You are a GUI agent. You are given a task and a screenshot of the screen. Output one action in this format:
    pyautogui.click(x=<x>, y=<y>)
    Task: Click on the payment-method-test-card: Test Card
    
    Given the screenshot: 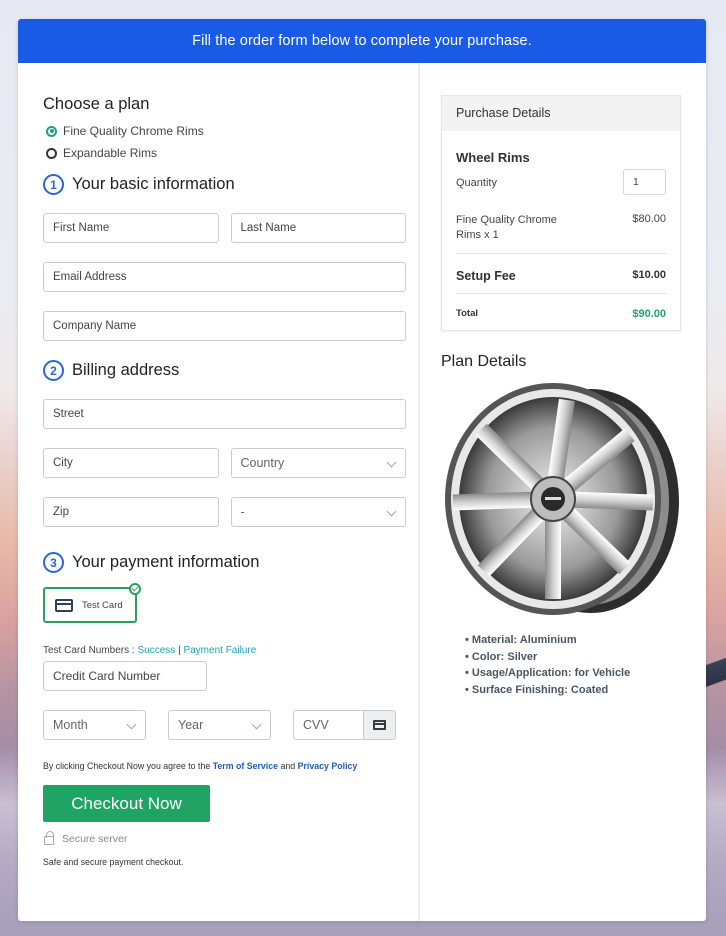 What is the action you would take?
    pyautogui.click(x=92, y=603)
    